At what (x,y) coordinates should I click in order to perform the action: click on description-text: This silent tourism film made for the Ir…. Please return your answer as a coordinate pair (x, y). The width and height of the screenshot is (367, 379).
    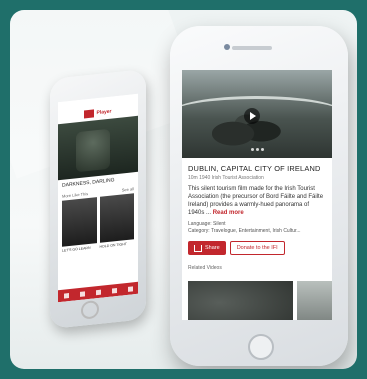
    Looking at the image, I should click on (256, 201).